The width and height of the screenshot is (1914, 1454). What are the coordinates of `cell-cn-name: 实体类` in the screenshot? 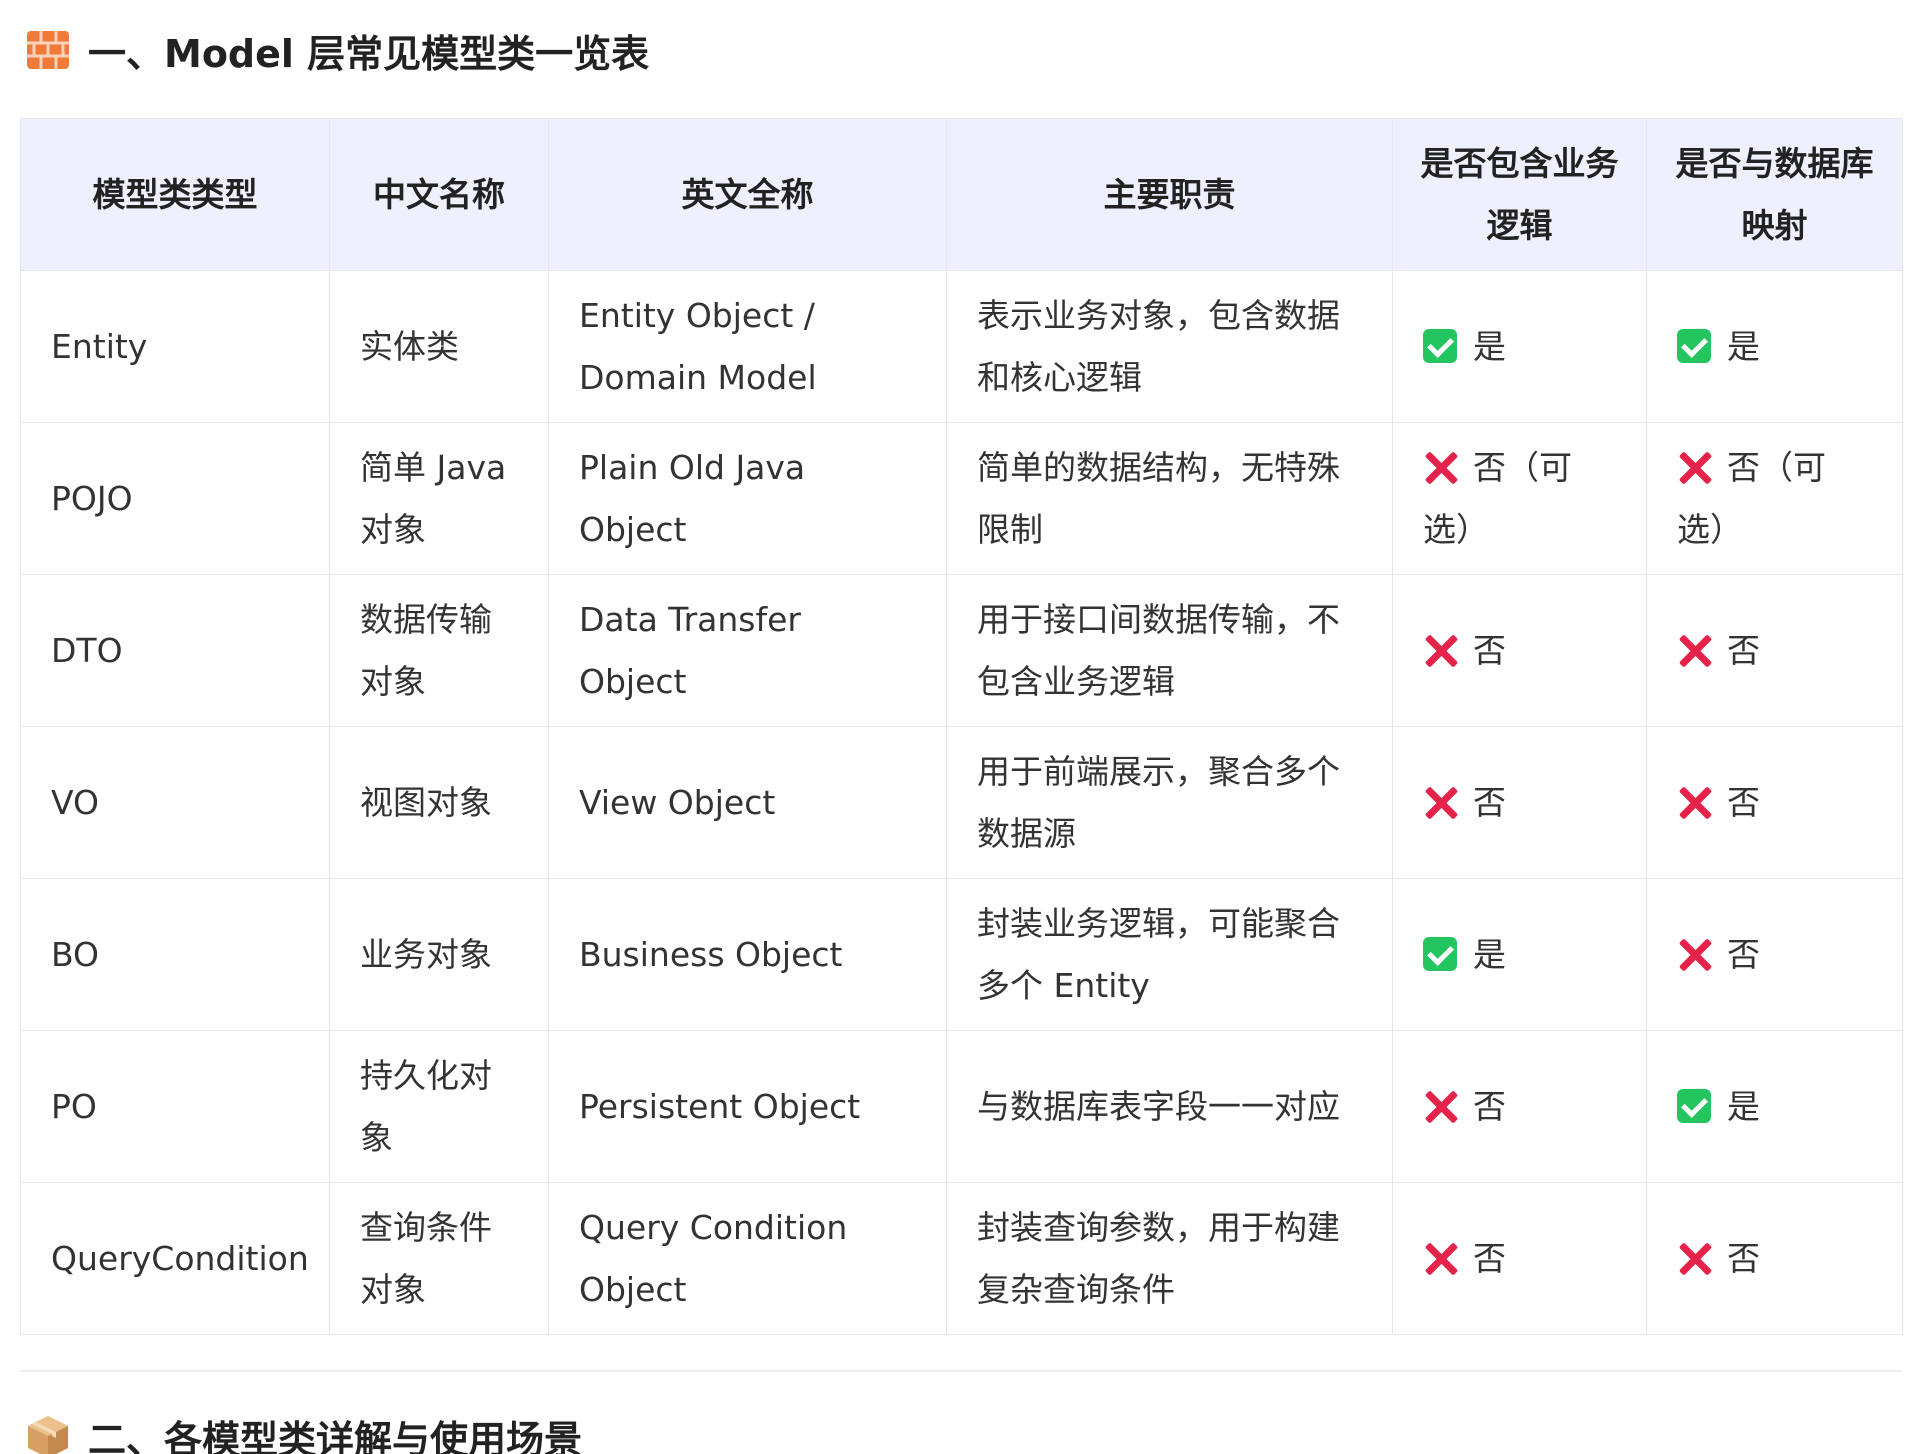 It's located at (439, 346).